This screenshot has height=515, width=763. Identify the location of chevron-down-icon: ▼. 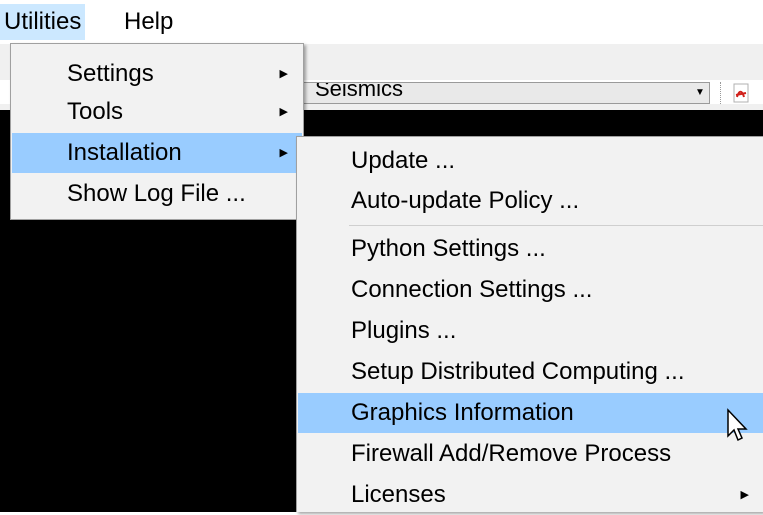
(700, 93).